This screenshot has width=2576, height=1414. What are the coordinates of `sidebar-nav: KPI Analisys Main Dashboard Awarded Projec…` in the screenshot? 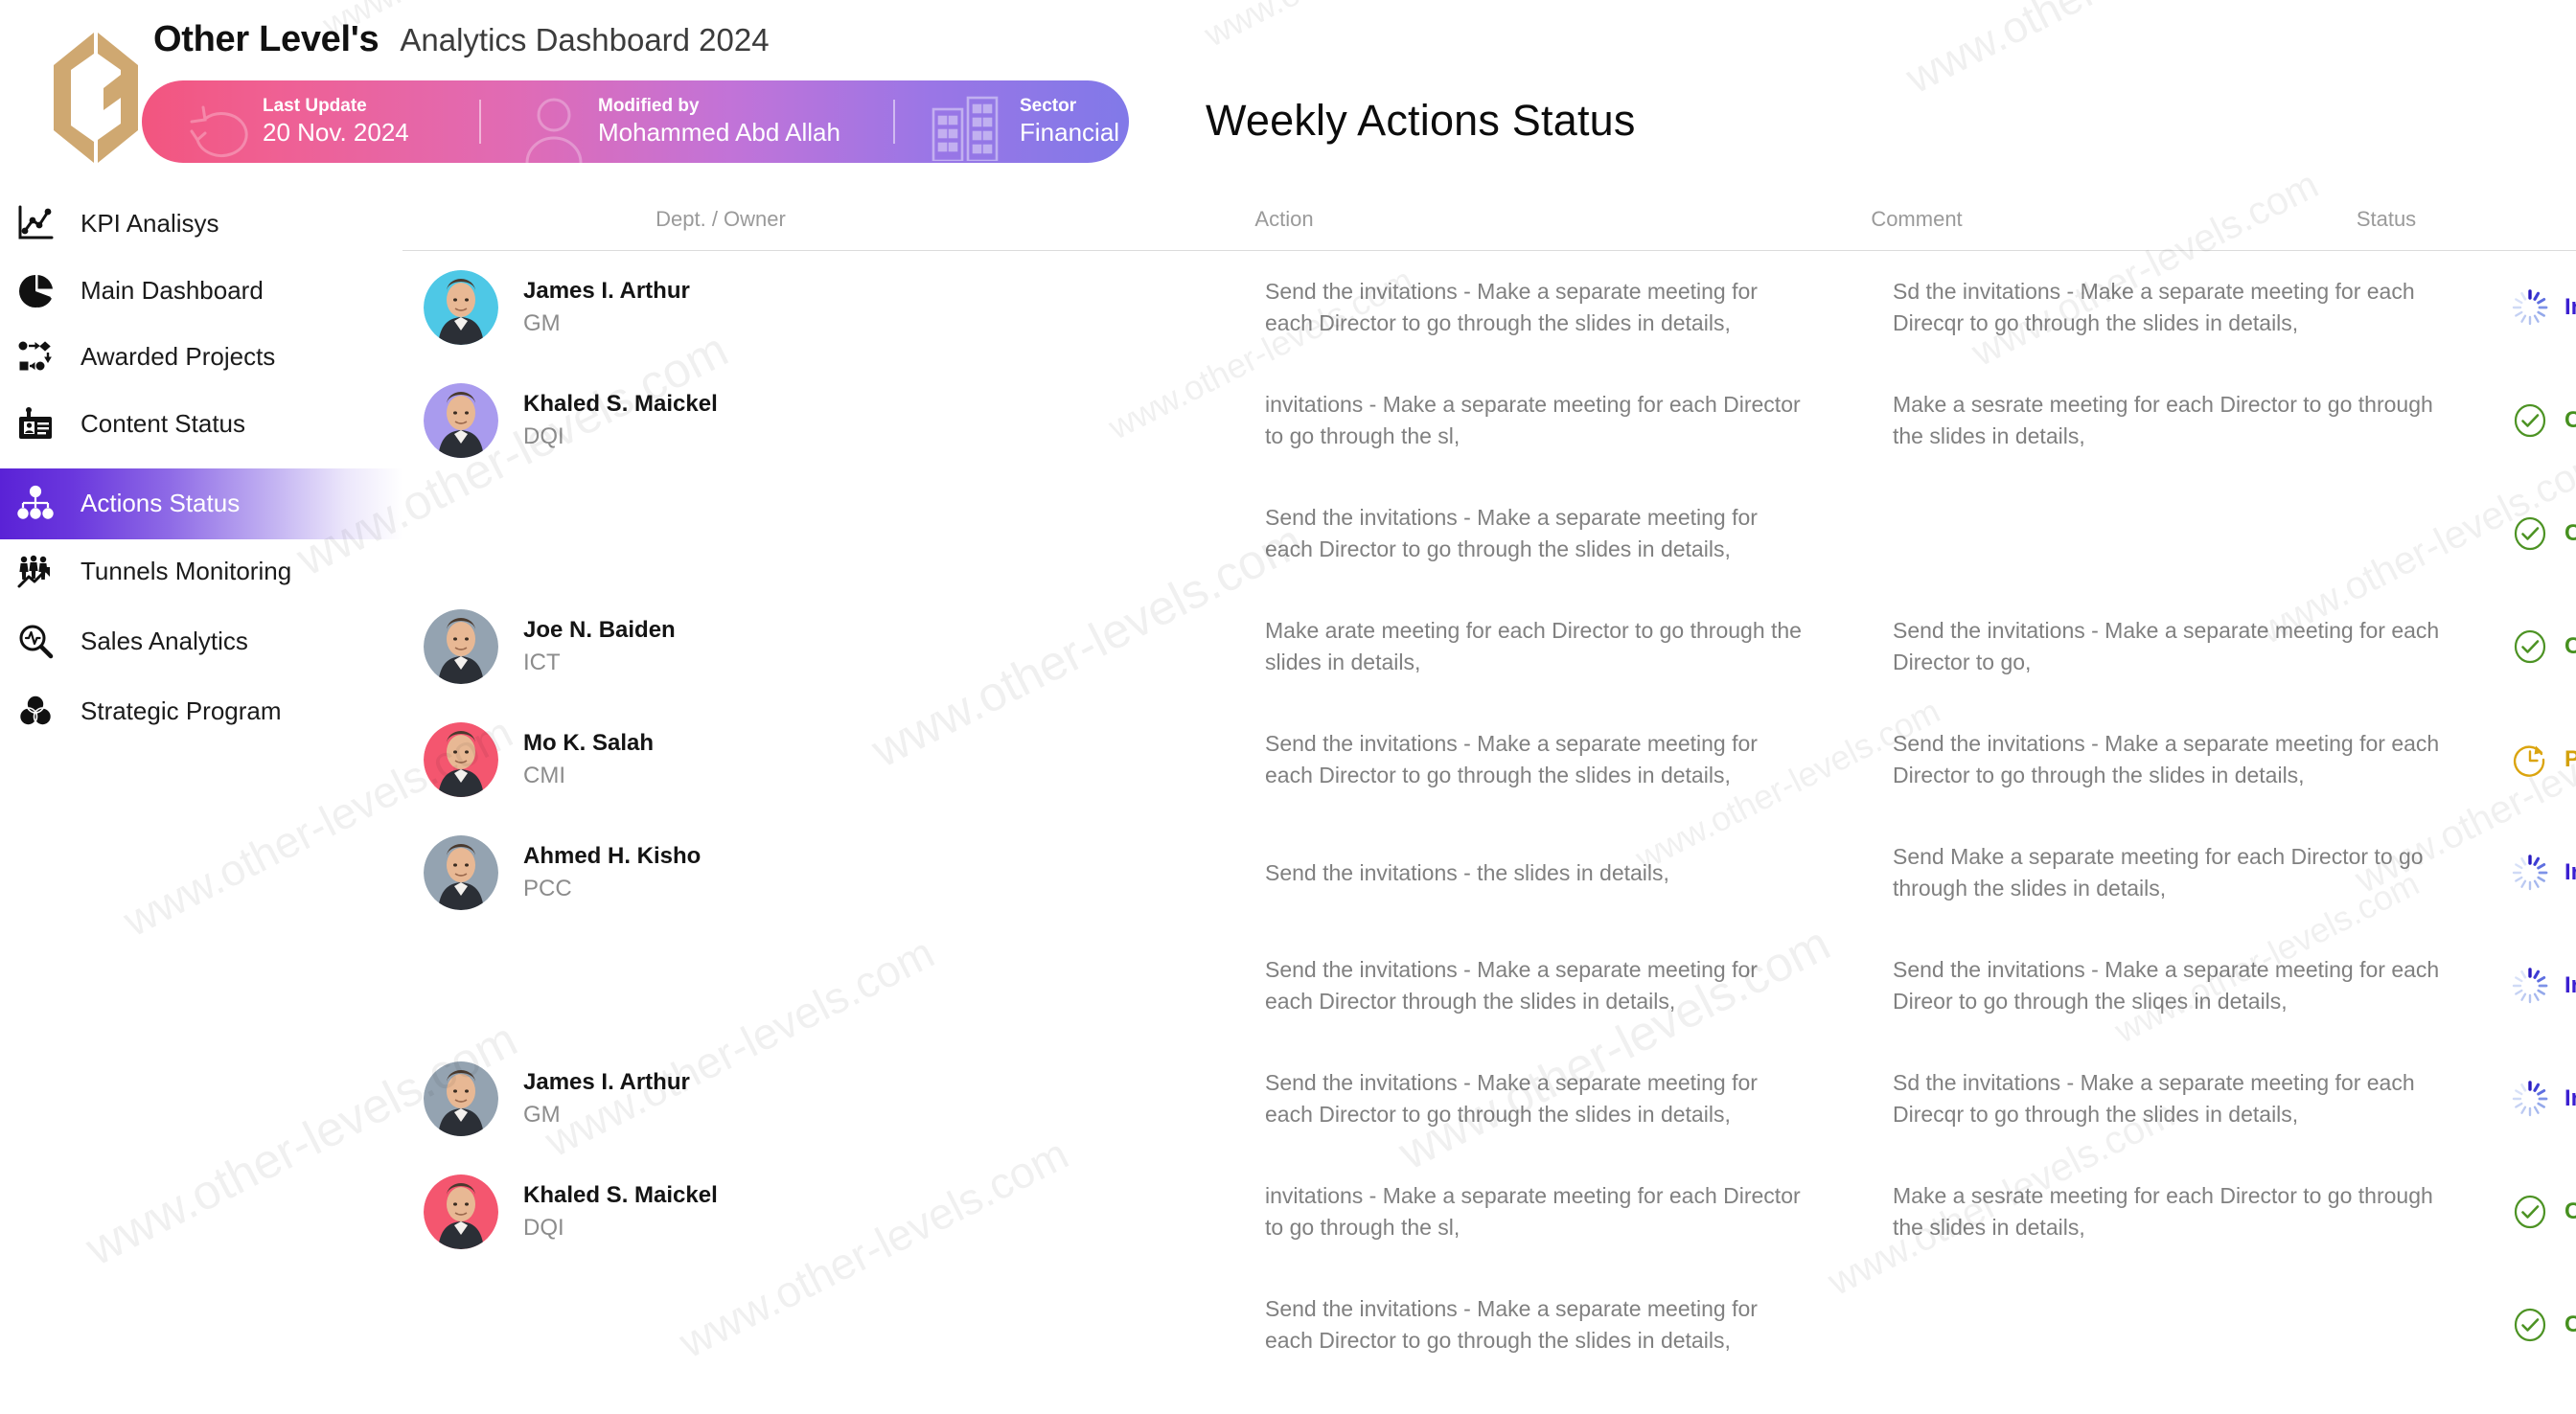 It's located at (201, 571).